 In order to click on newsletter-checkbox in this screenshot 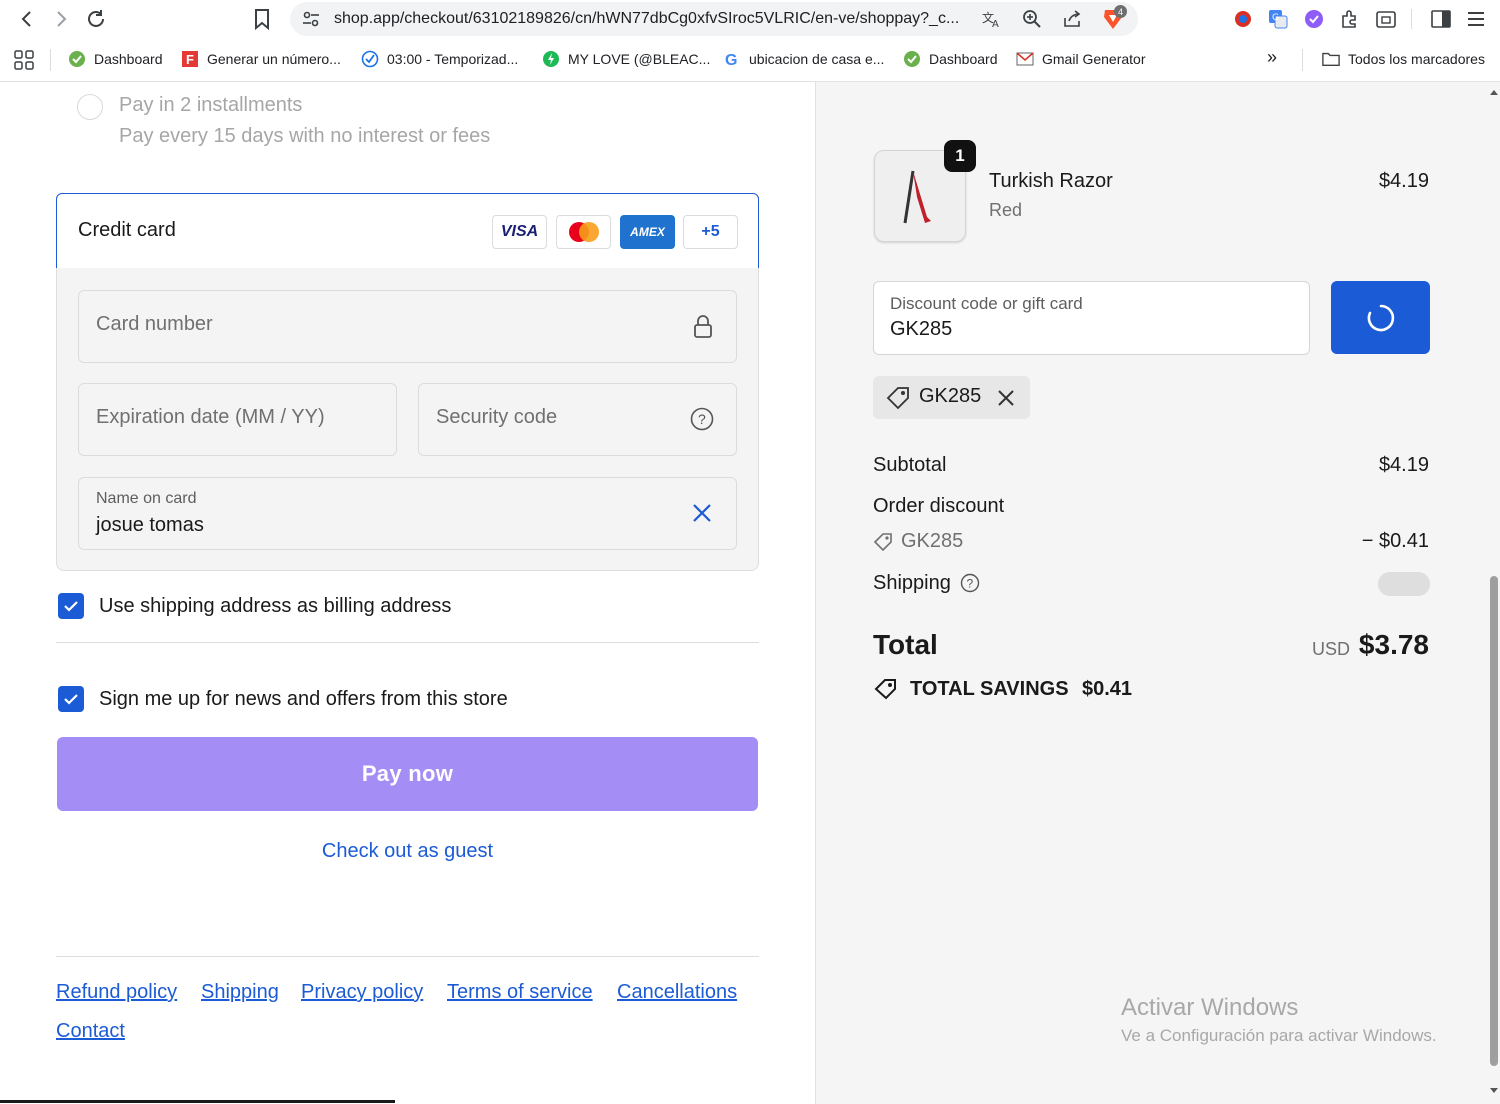, I will do `click(71, 699)`.